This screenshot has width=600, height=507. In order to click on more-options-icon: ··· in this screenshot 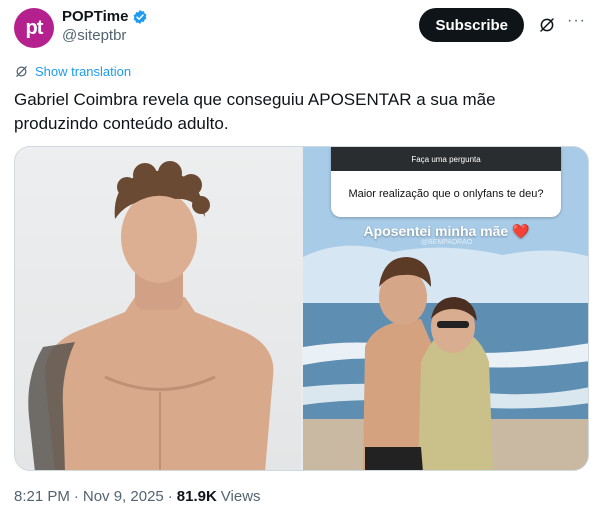, I will do `click(576, 21)`.